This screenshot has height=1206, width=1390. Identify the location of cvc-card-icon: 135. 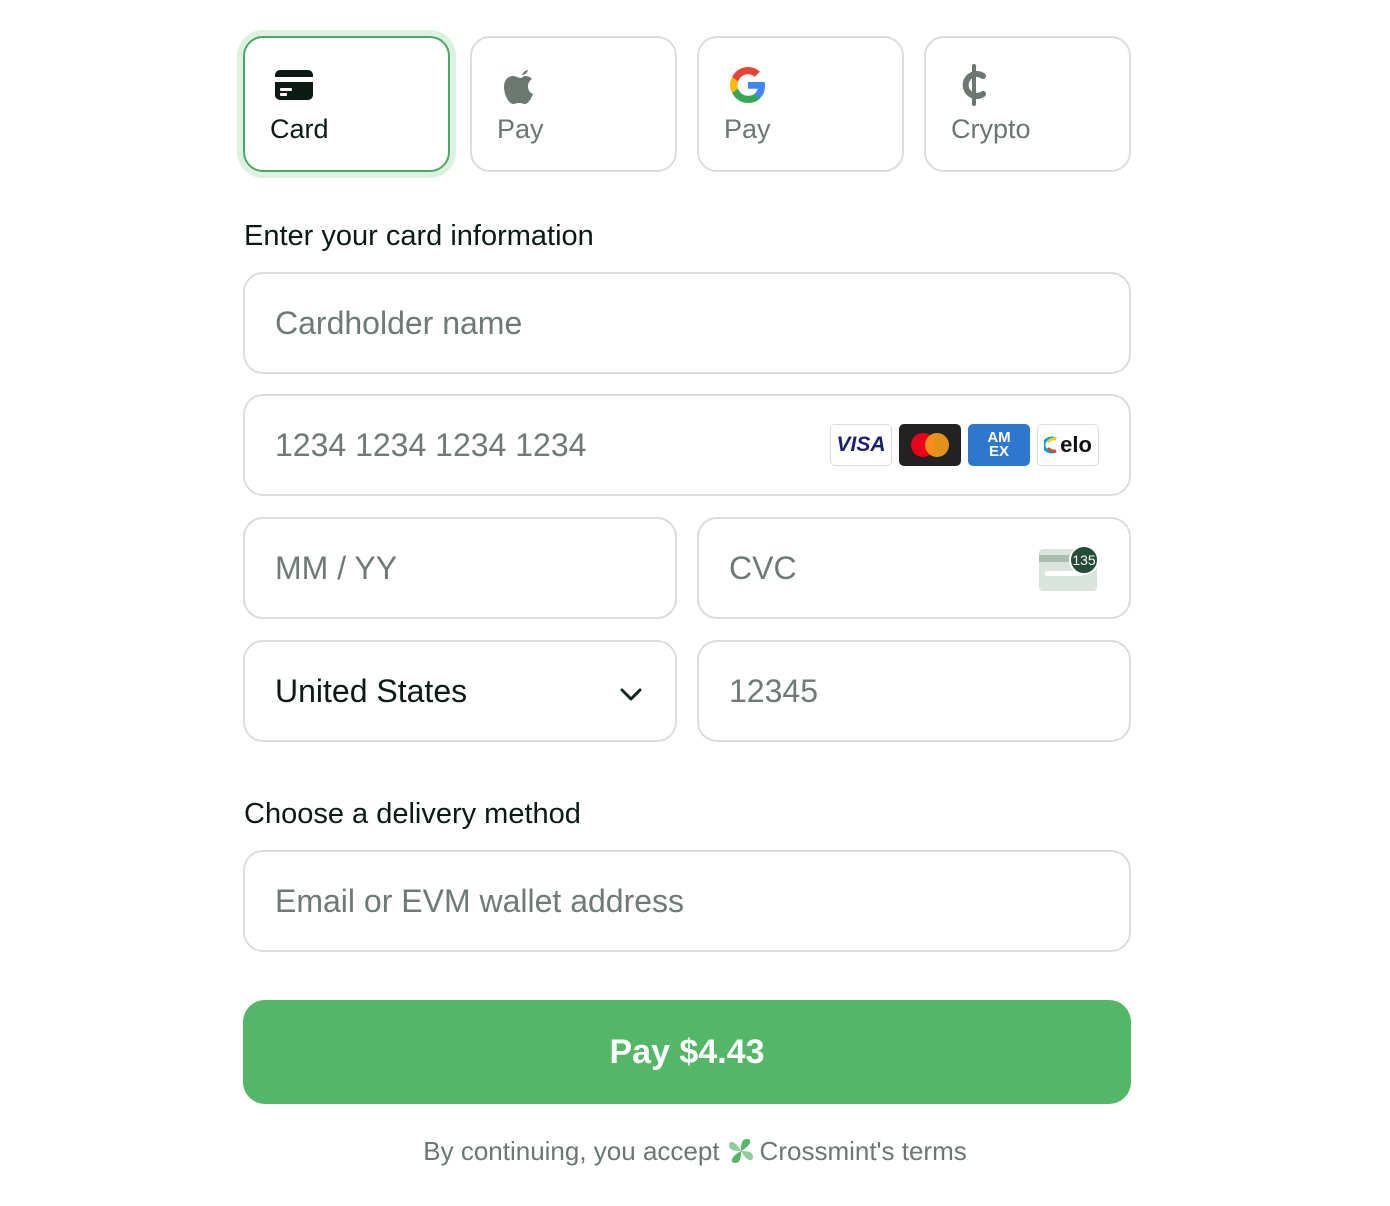
(1069, 568).